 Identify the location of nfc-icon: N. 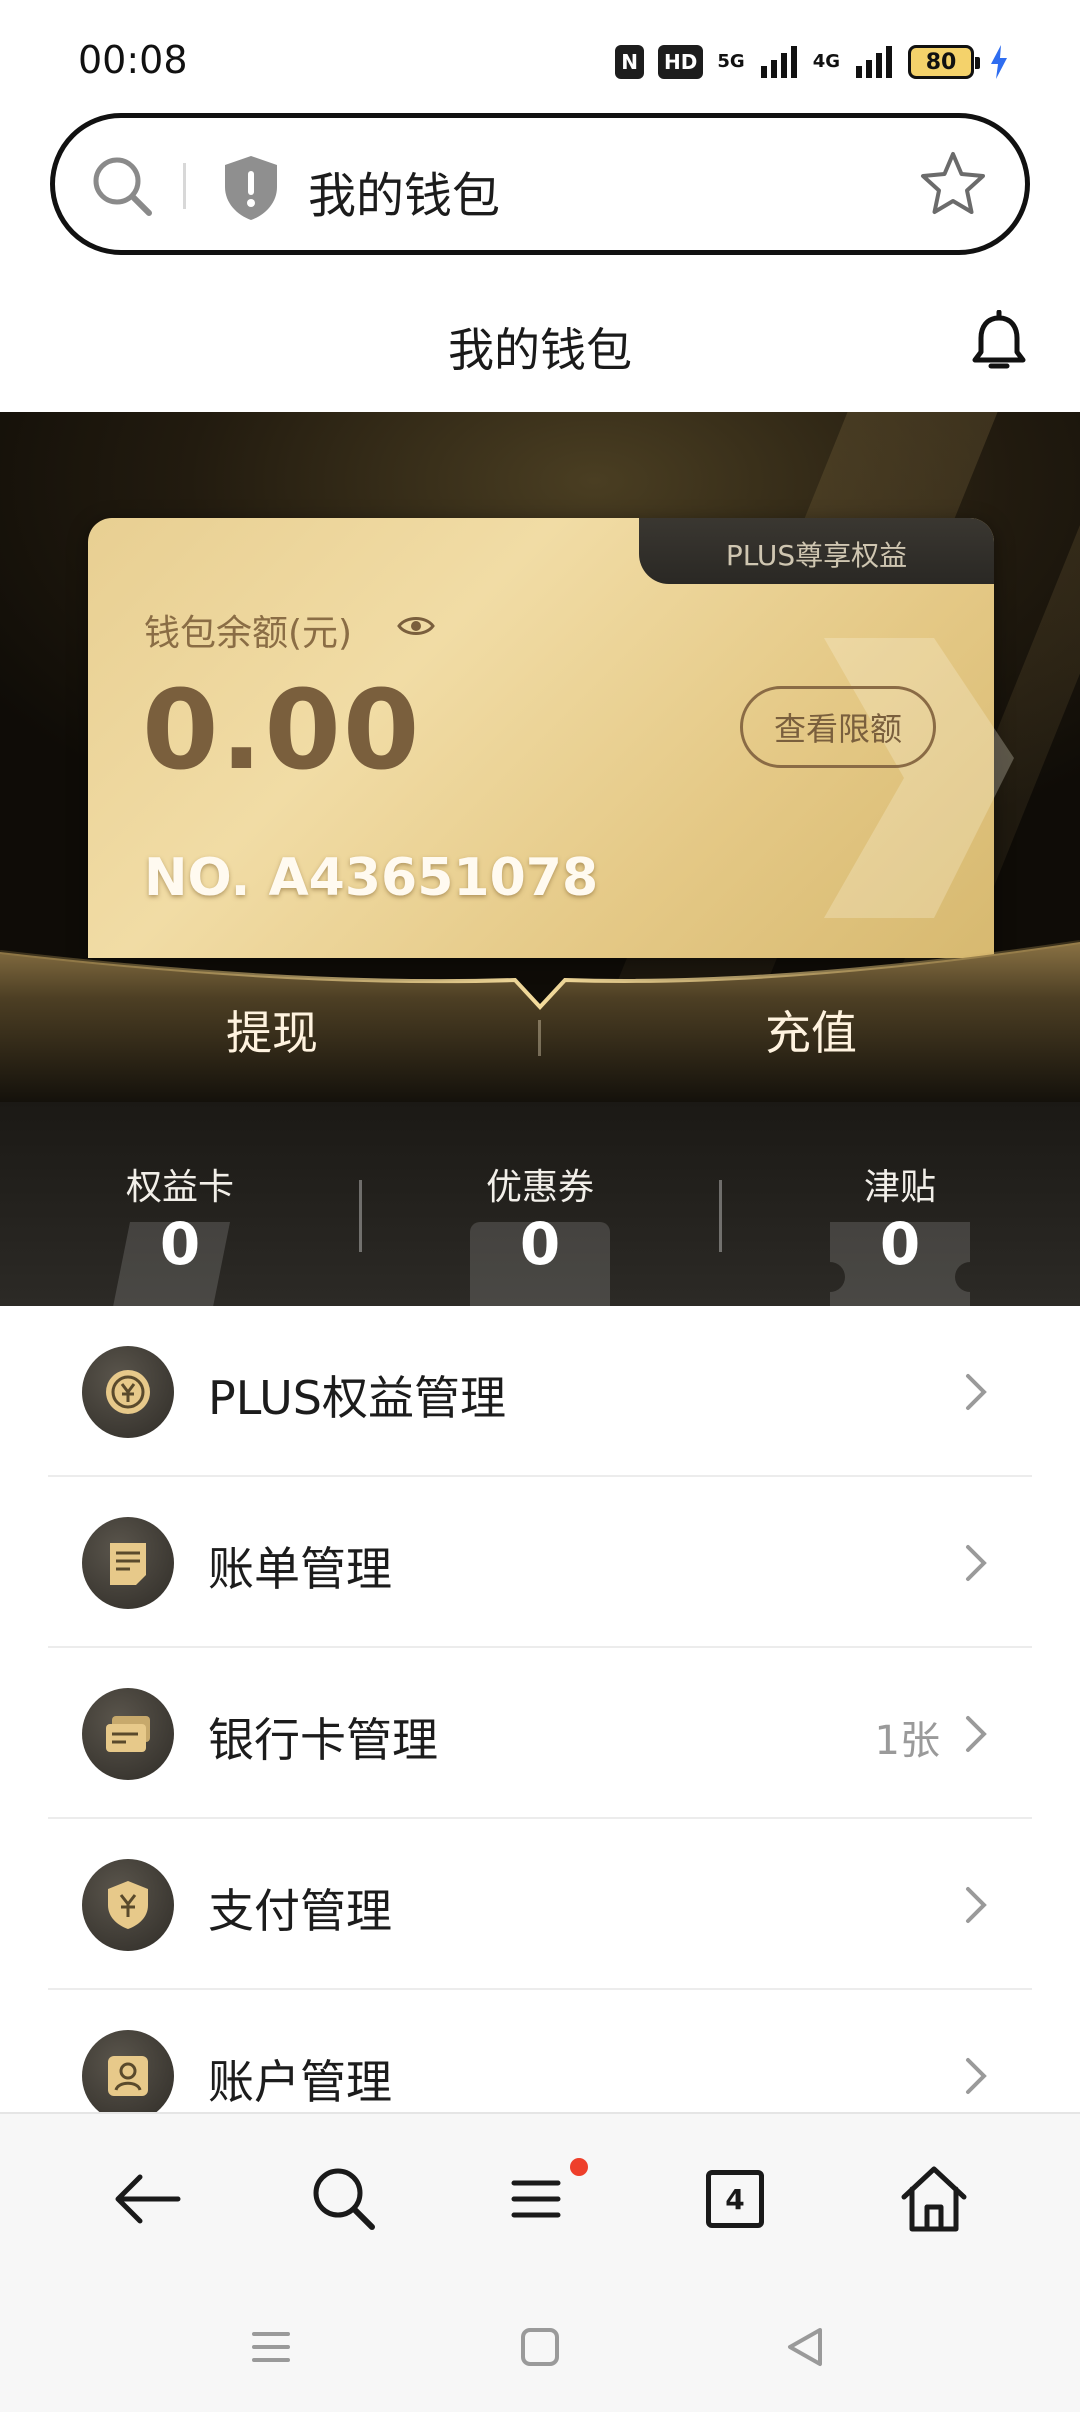
(630, 62).